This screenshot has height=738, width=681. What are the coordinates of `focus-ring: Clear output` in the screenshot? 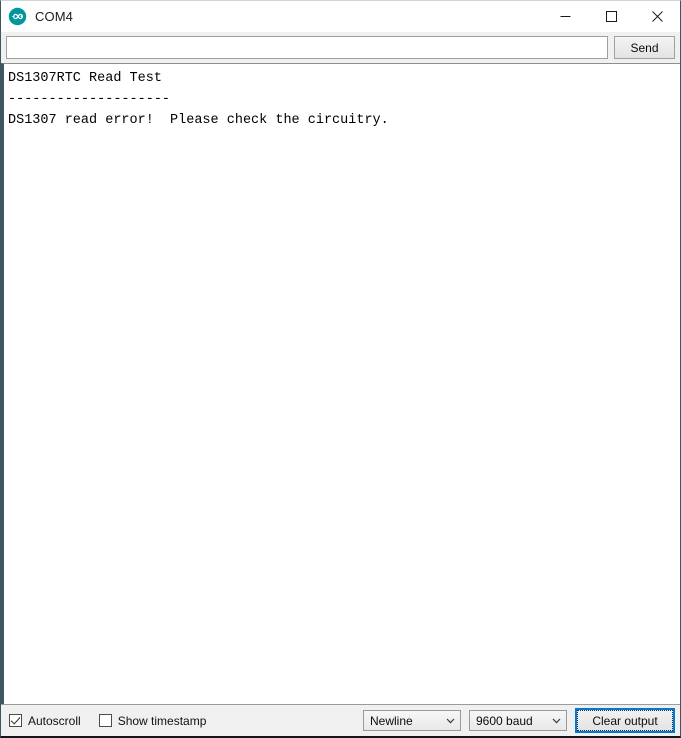 It's located at (625, 720).